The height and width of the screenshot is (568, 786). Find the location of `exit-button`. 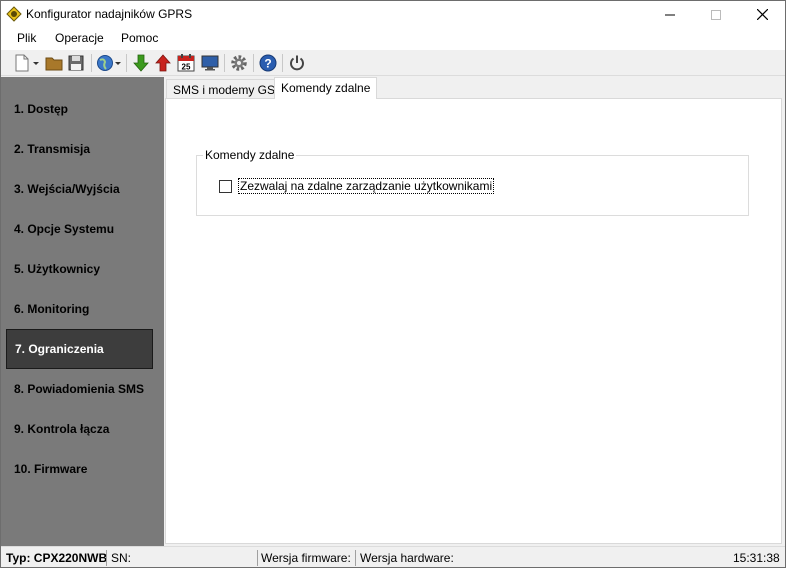

exit-button is located at coordinates (297, 63).